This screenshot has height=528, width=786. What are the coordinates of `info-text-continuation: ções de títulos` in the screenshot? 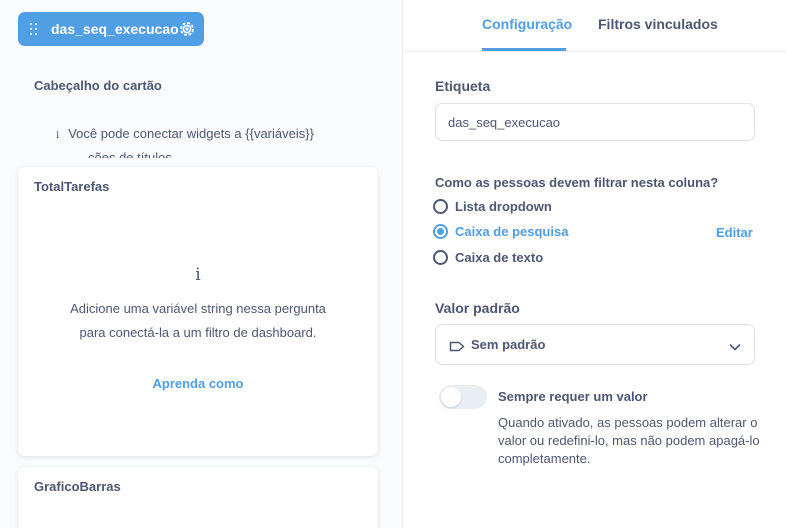 It's located at (130, 154).